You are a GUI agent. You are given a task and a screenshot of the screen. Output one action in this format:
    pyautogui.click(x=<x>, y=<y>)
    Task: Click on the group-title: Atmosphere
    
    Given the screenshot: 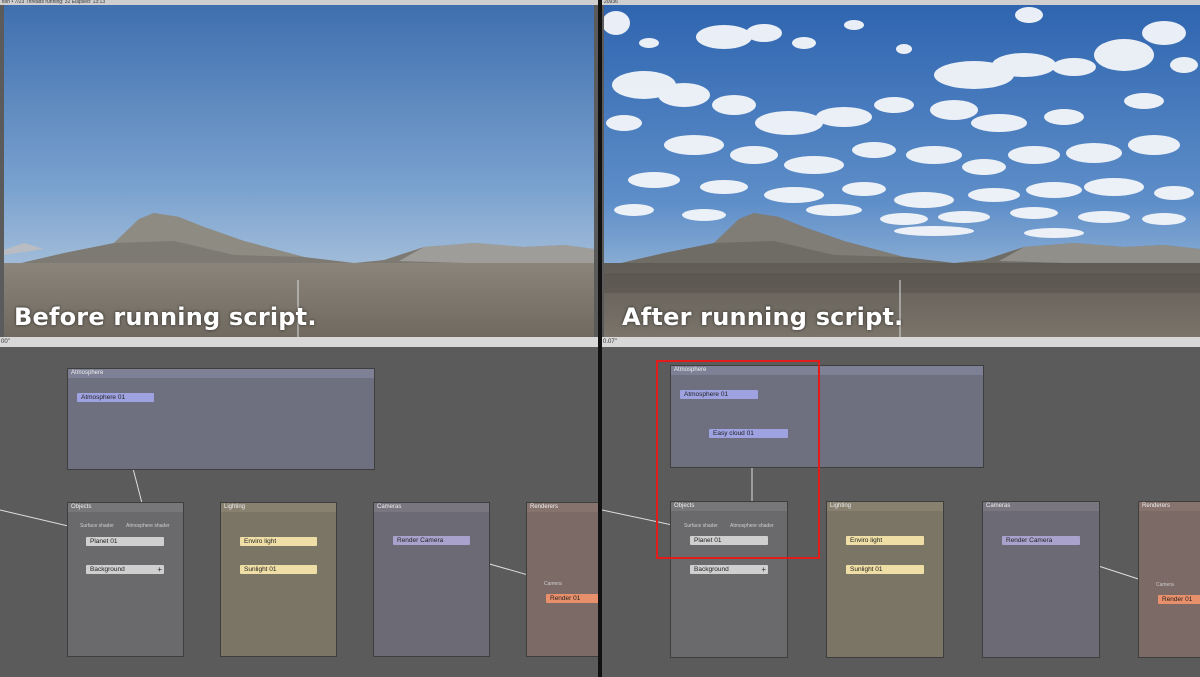 What is the action you would take?
    pyautogui.click(x=221, y=373)
    